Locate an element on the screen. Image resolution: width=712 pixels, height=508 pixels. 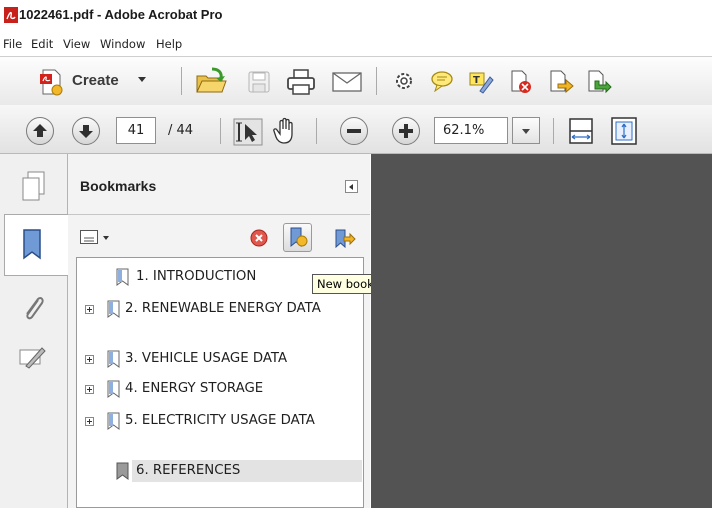
bookmark-label: 6. REFERENCES is located at coordinates (188, 470).